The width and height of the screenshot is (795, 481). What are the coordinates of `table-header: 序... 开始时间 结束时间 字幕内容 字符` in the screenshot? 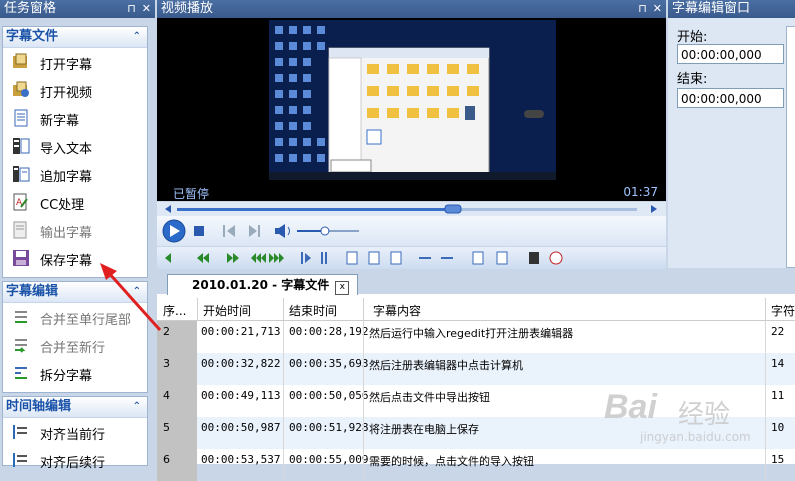 It's located at (476, 309).